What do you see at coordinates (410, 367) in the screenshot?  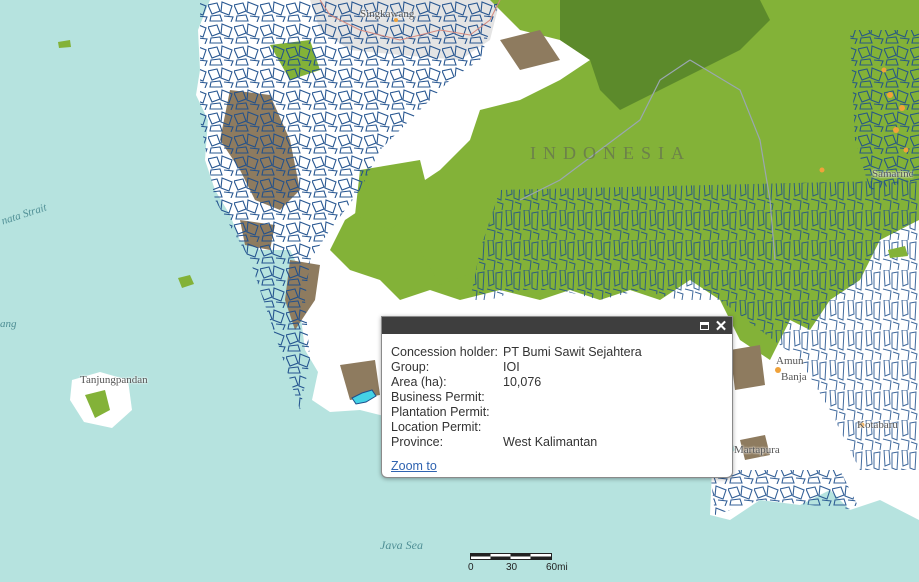 I see `attr-key: Group:` at bounding box center [410, 367].